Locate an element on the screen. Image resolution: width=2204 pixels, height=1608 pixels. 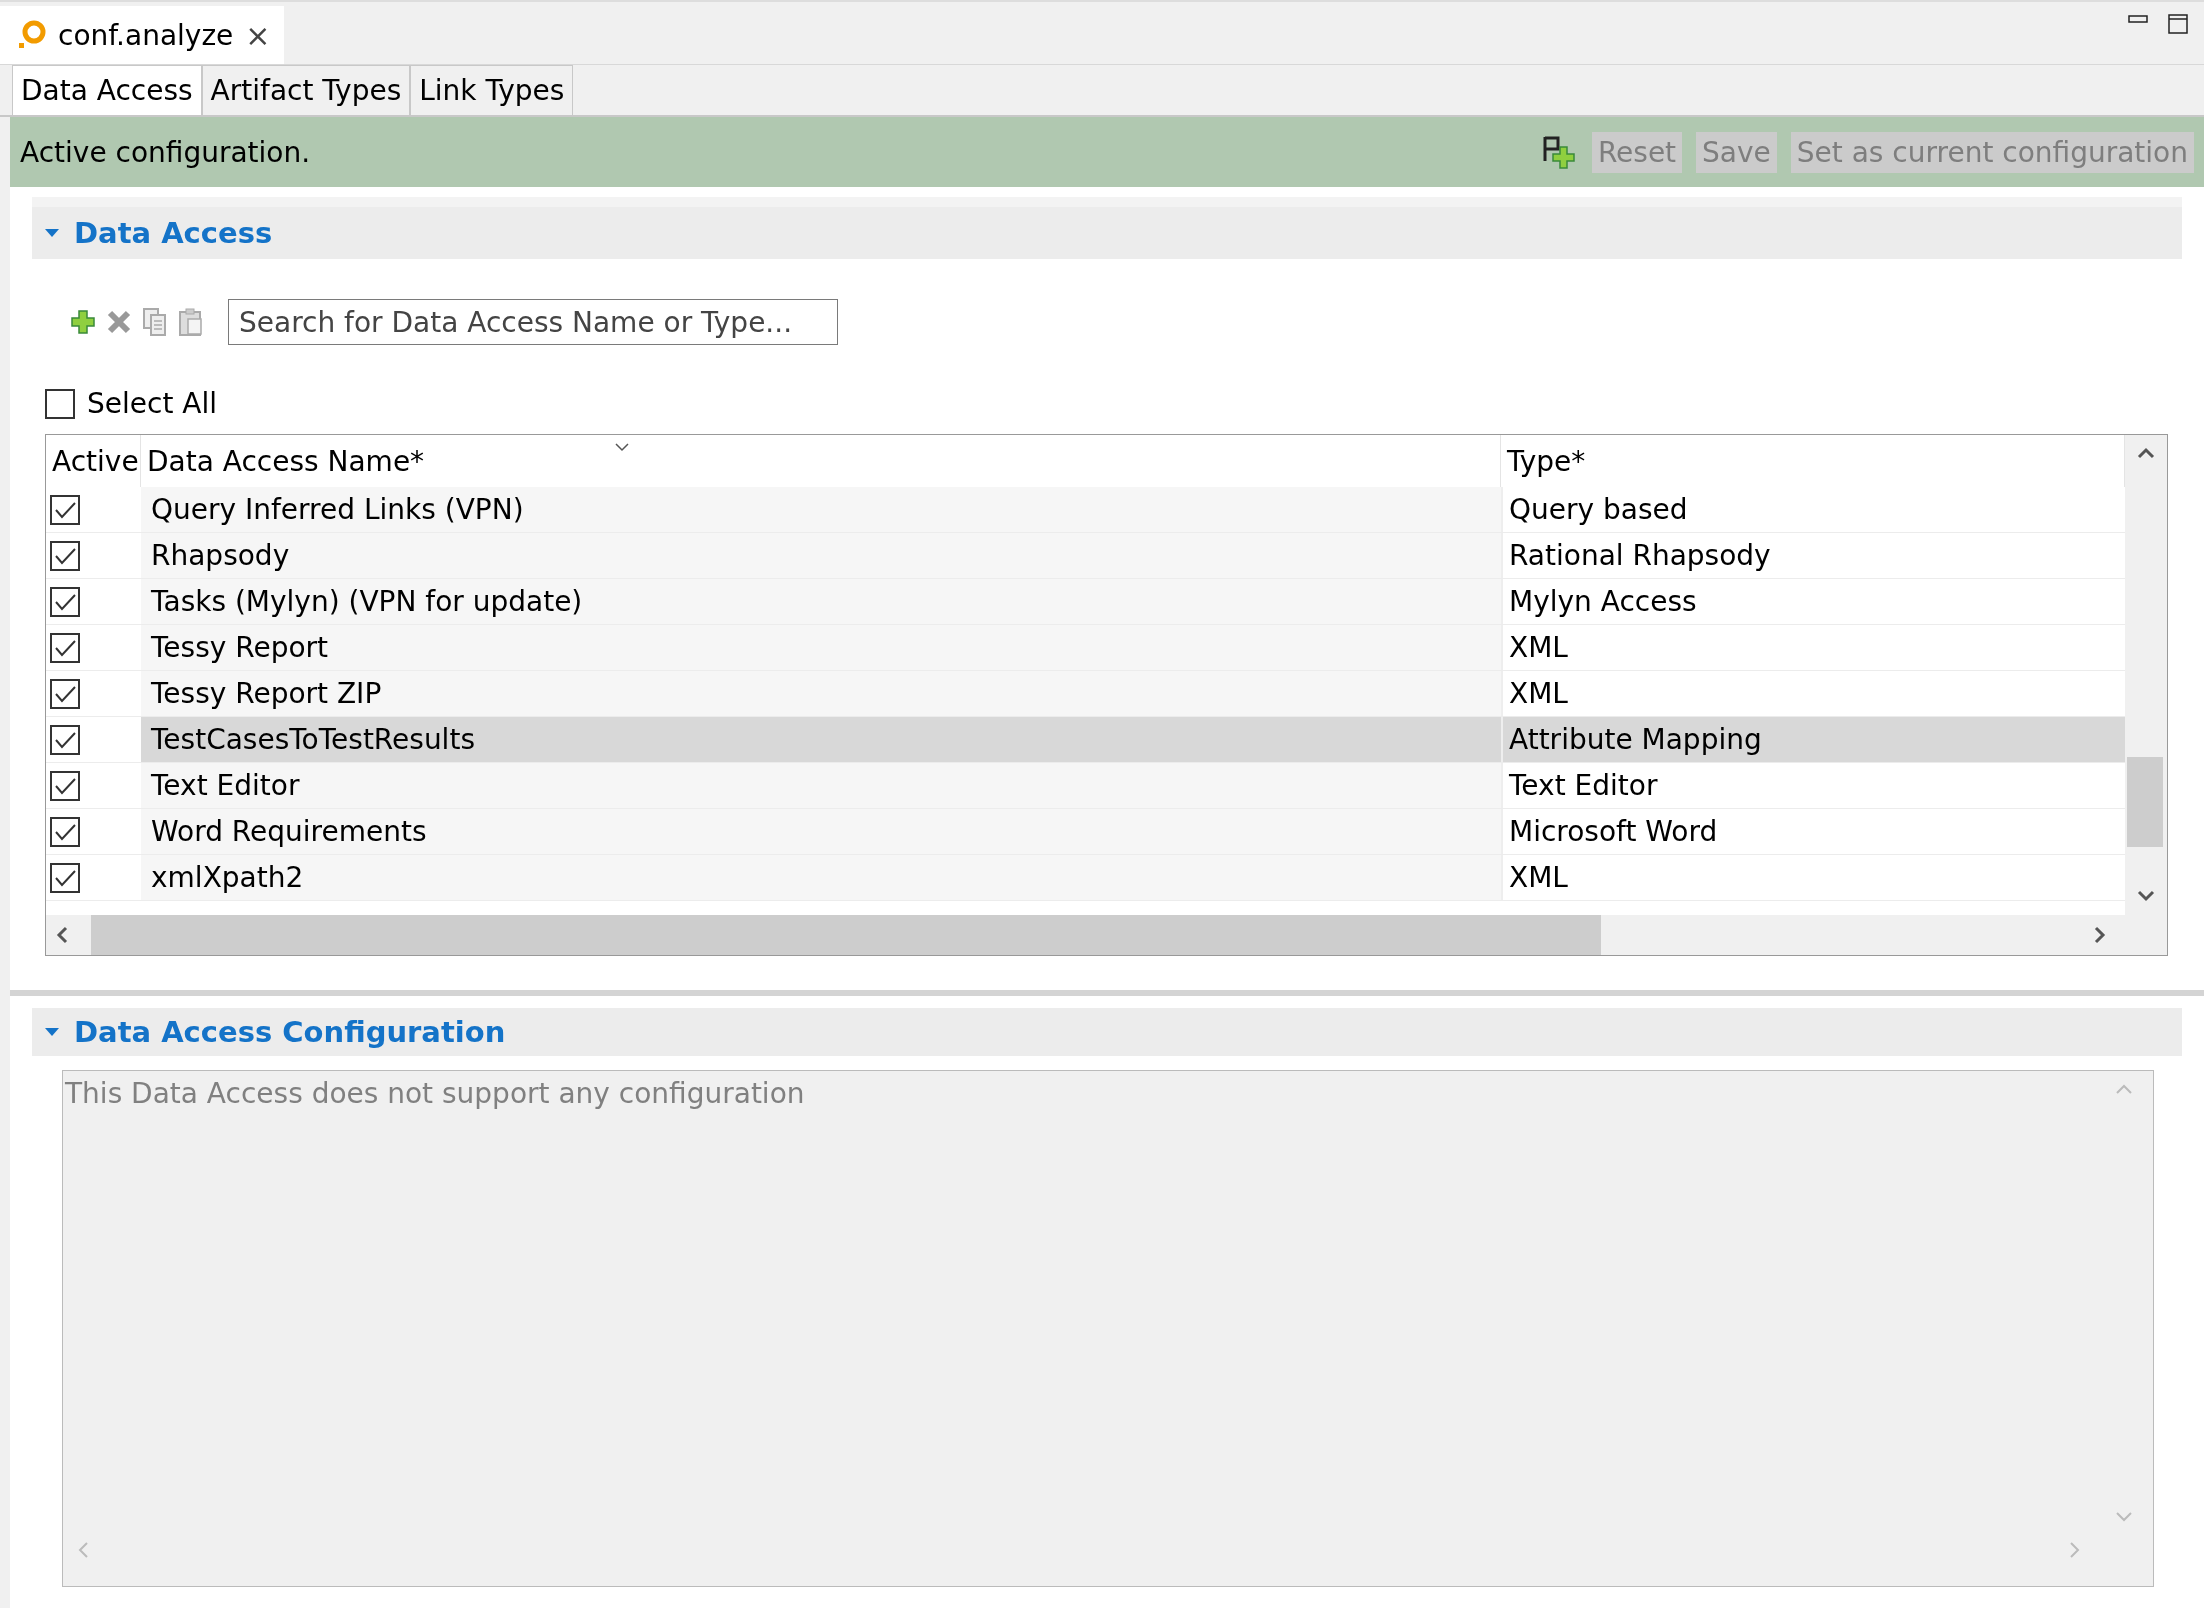
table-row: TestCasesToTestResults Attribute Mapping is located at coordinates (1085, 740).